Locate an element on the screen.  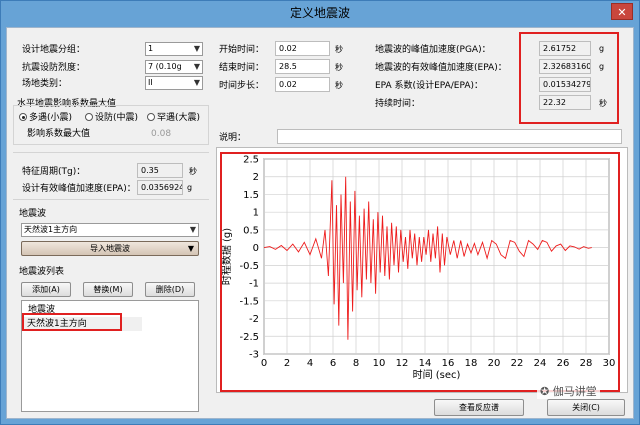
watermark: ✪ 伽马讲堂 is located at coordinates (568, 391).